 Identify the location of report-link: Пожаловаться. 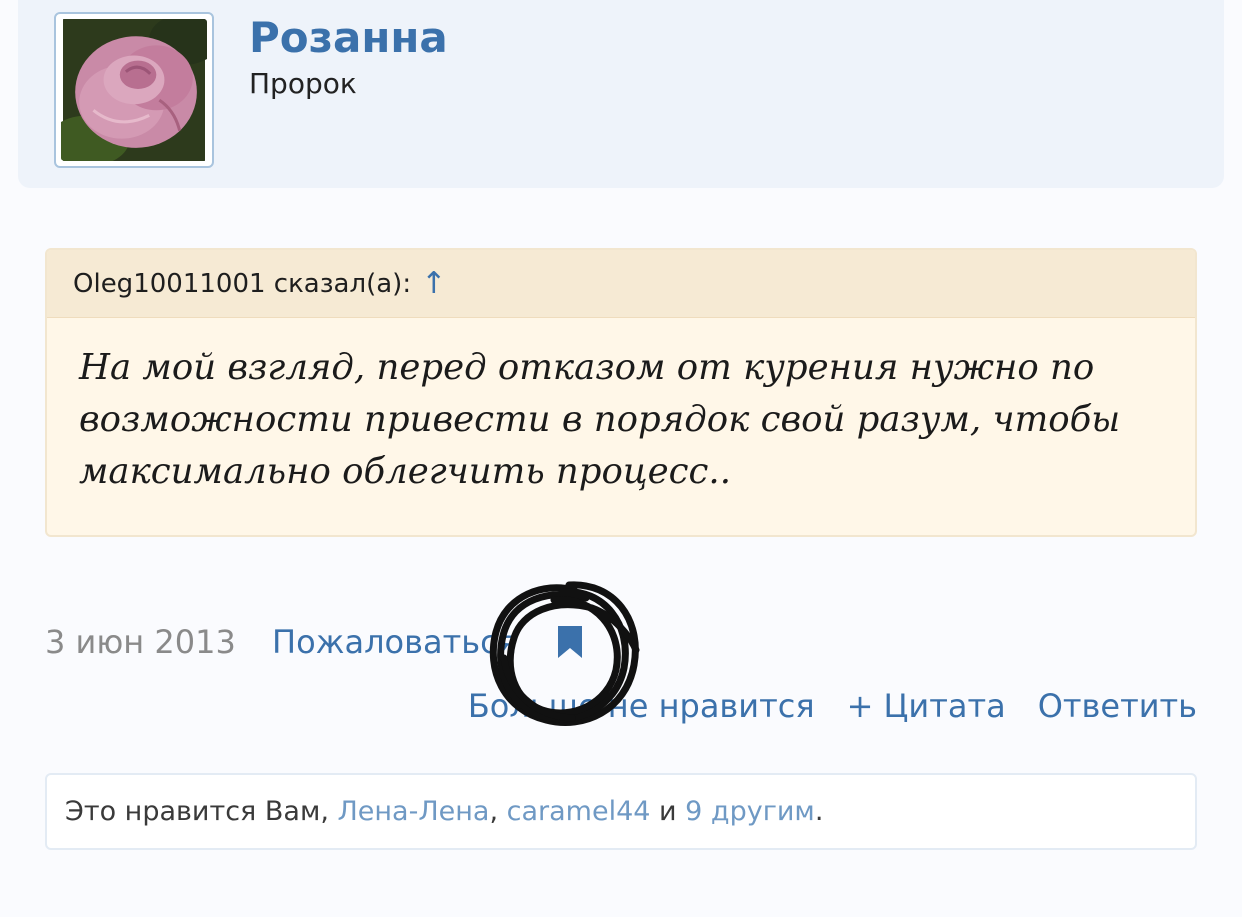
(394, 642).